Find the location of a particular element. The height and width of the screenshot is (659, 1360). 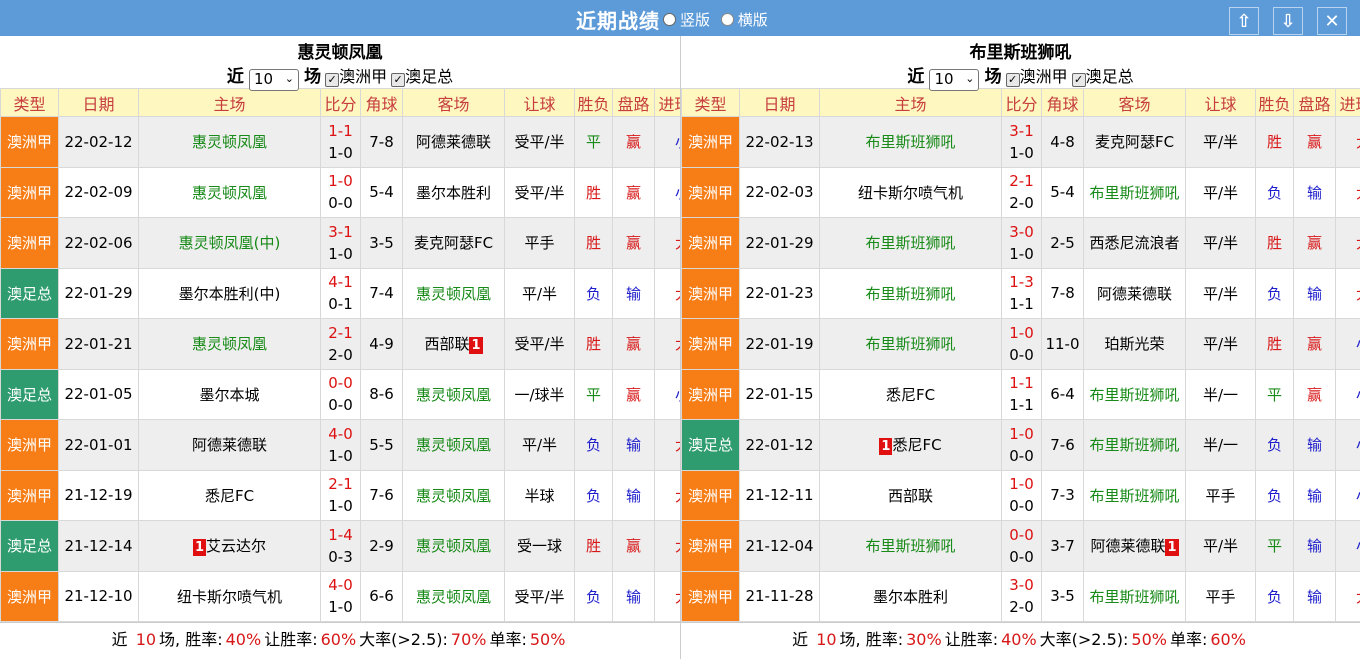

table-row: 澳洲甲22-02-06惠灵顿凤凰(中)3-11-03-5麦克阿瑟FC平手胜赢大 is located at coordinates (356, 243).